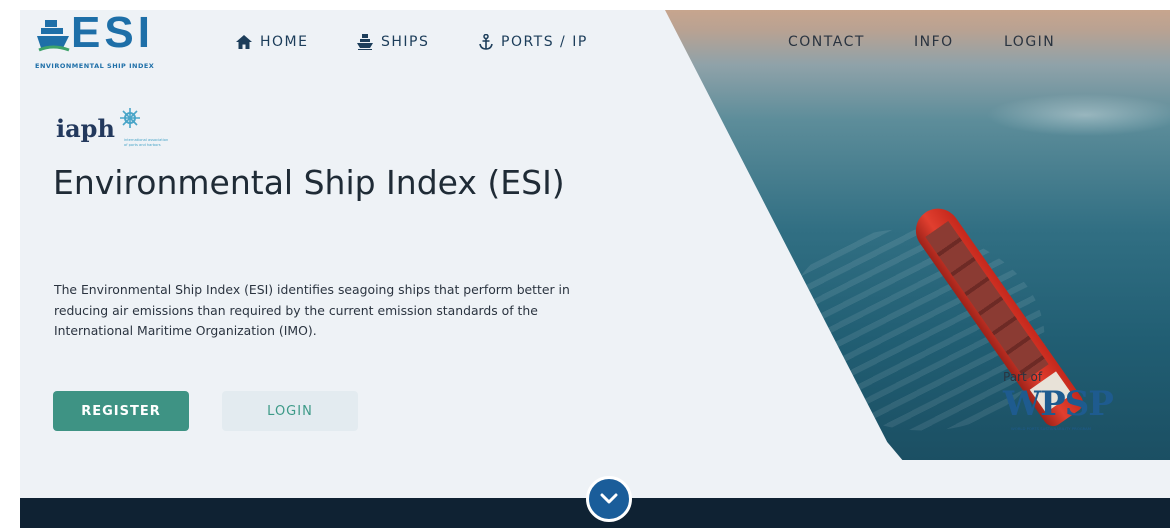  I want to click on esi-logo: ESI ENVIRONMENTAL SHIP INDEX, so click(110, 42).